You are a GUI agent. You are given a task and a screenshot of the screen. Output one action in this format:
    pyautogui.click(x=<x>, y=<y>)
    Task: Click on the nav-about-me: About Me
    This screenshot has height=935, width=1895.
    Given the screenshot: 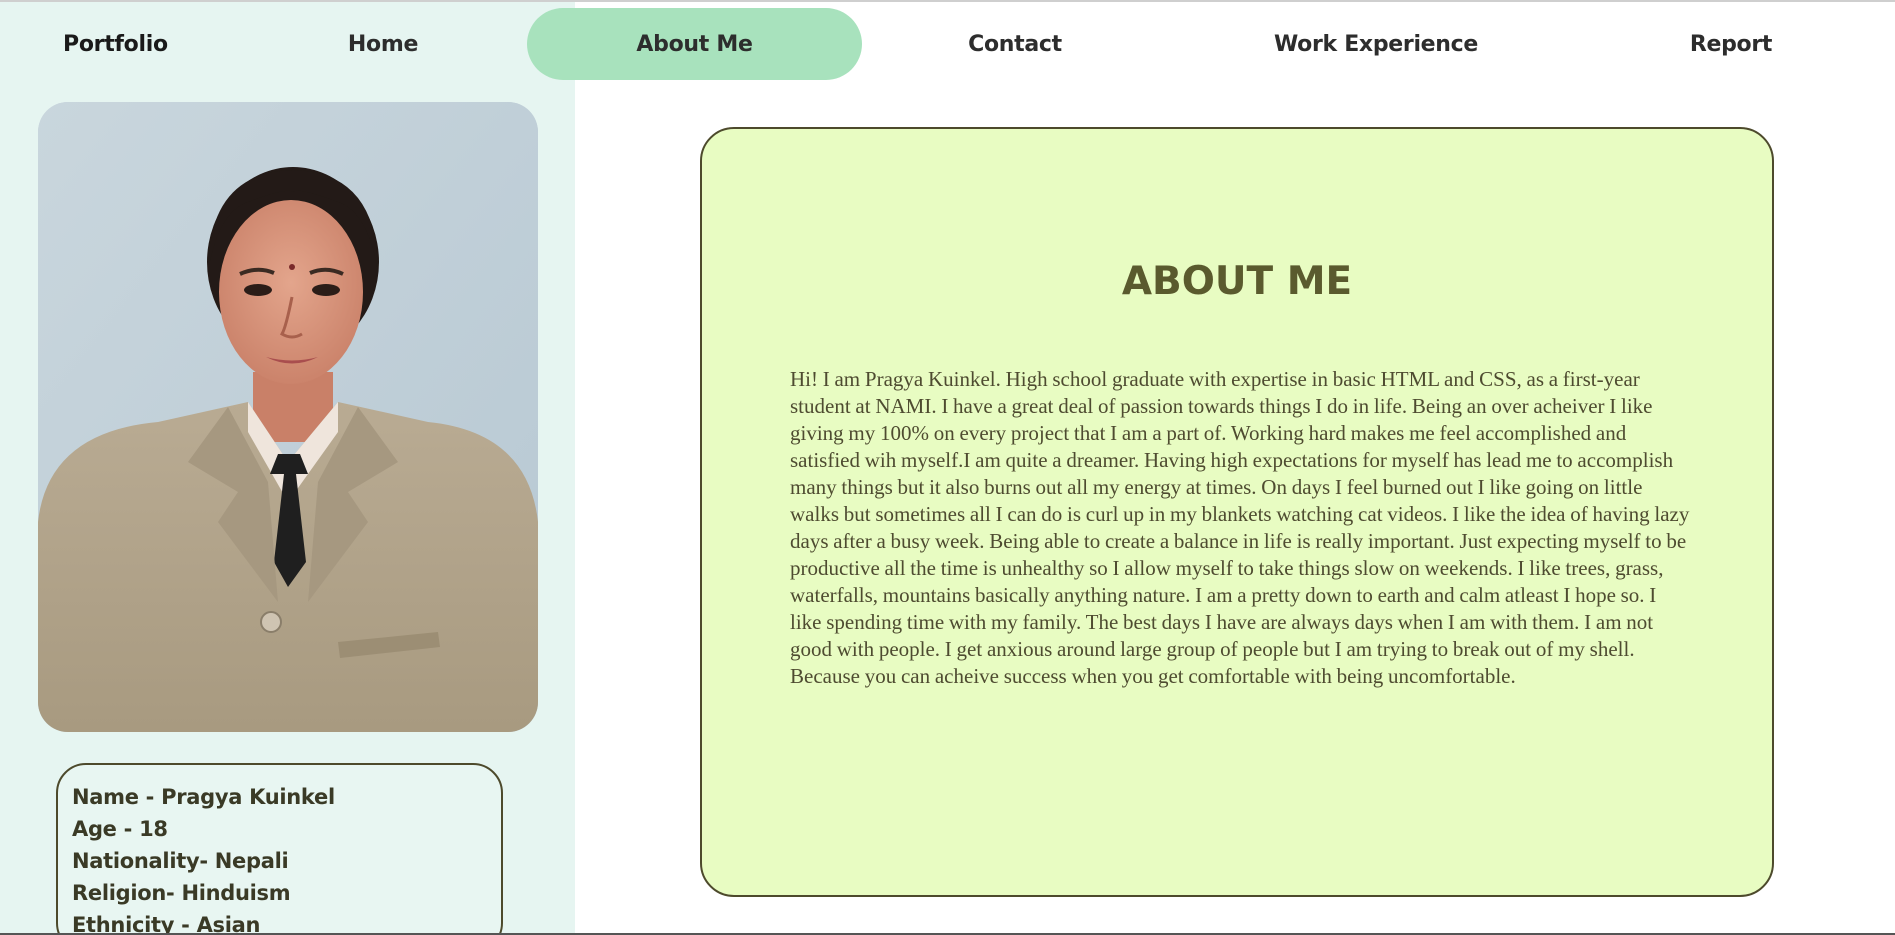 What is the action you would take?
    pyautogui.click(x=694, y=44)
    